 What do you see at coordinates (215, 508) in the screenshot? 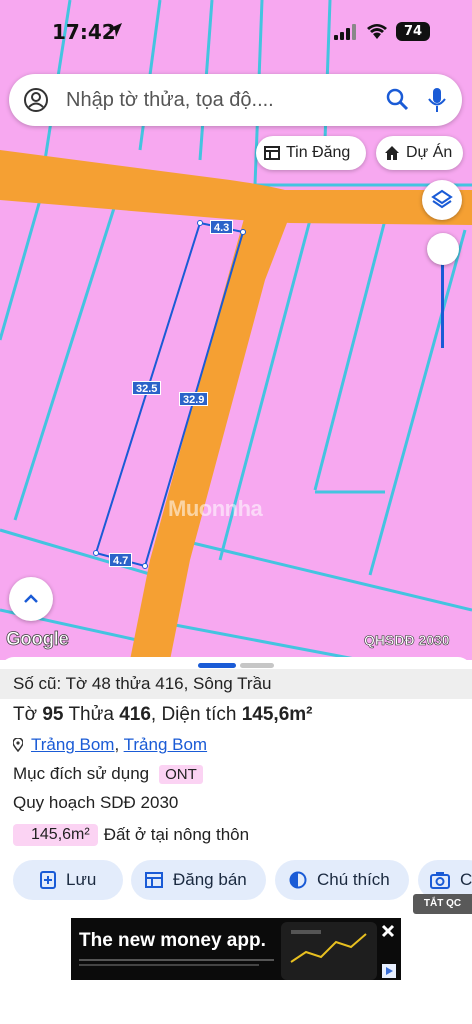
I see `watermark: Muonnha` at bounding box center [215, 508].